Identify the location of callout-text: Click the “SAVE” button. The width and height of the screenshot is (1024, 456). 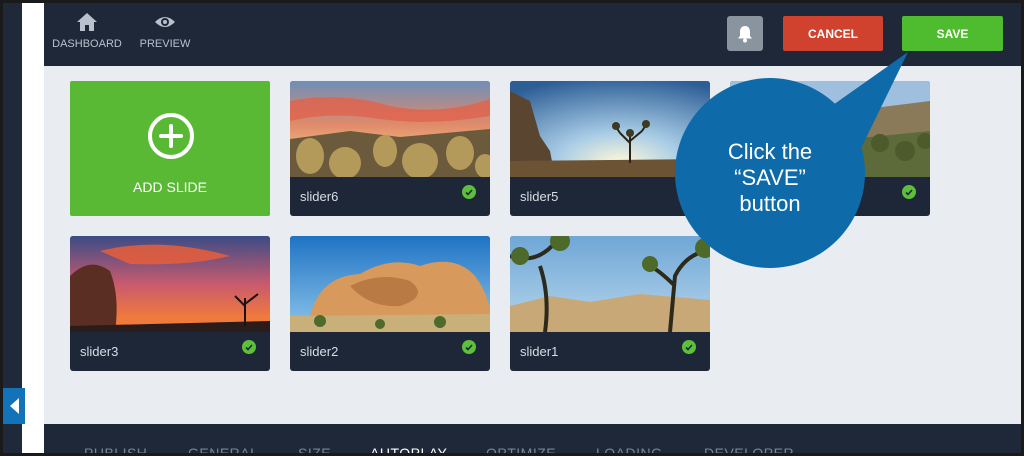
(770, 178).